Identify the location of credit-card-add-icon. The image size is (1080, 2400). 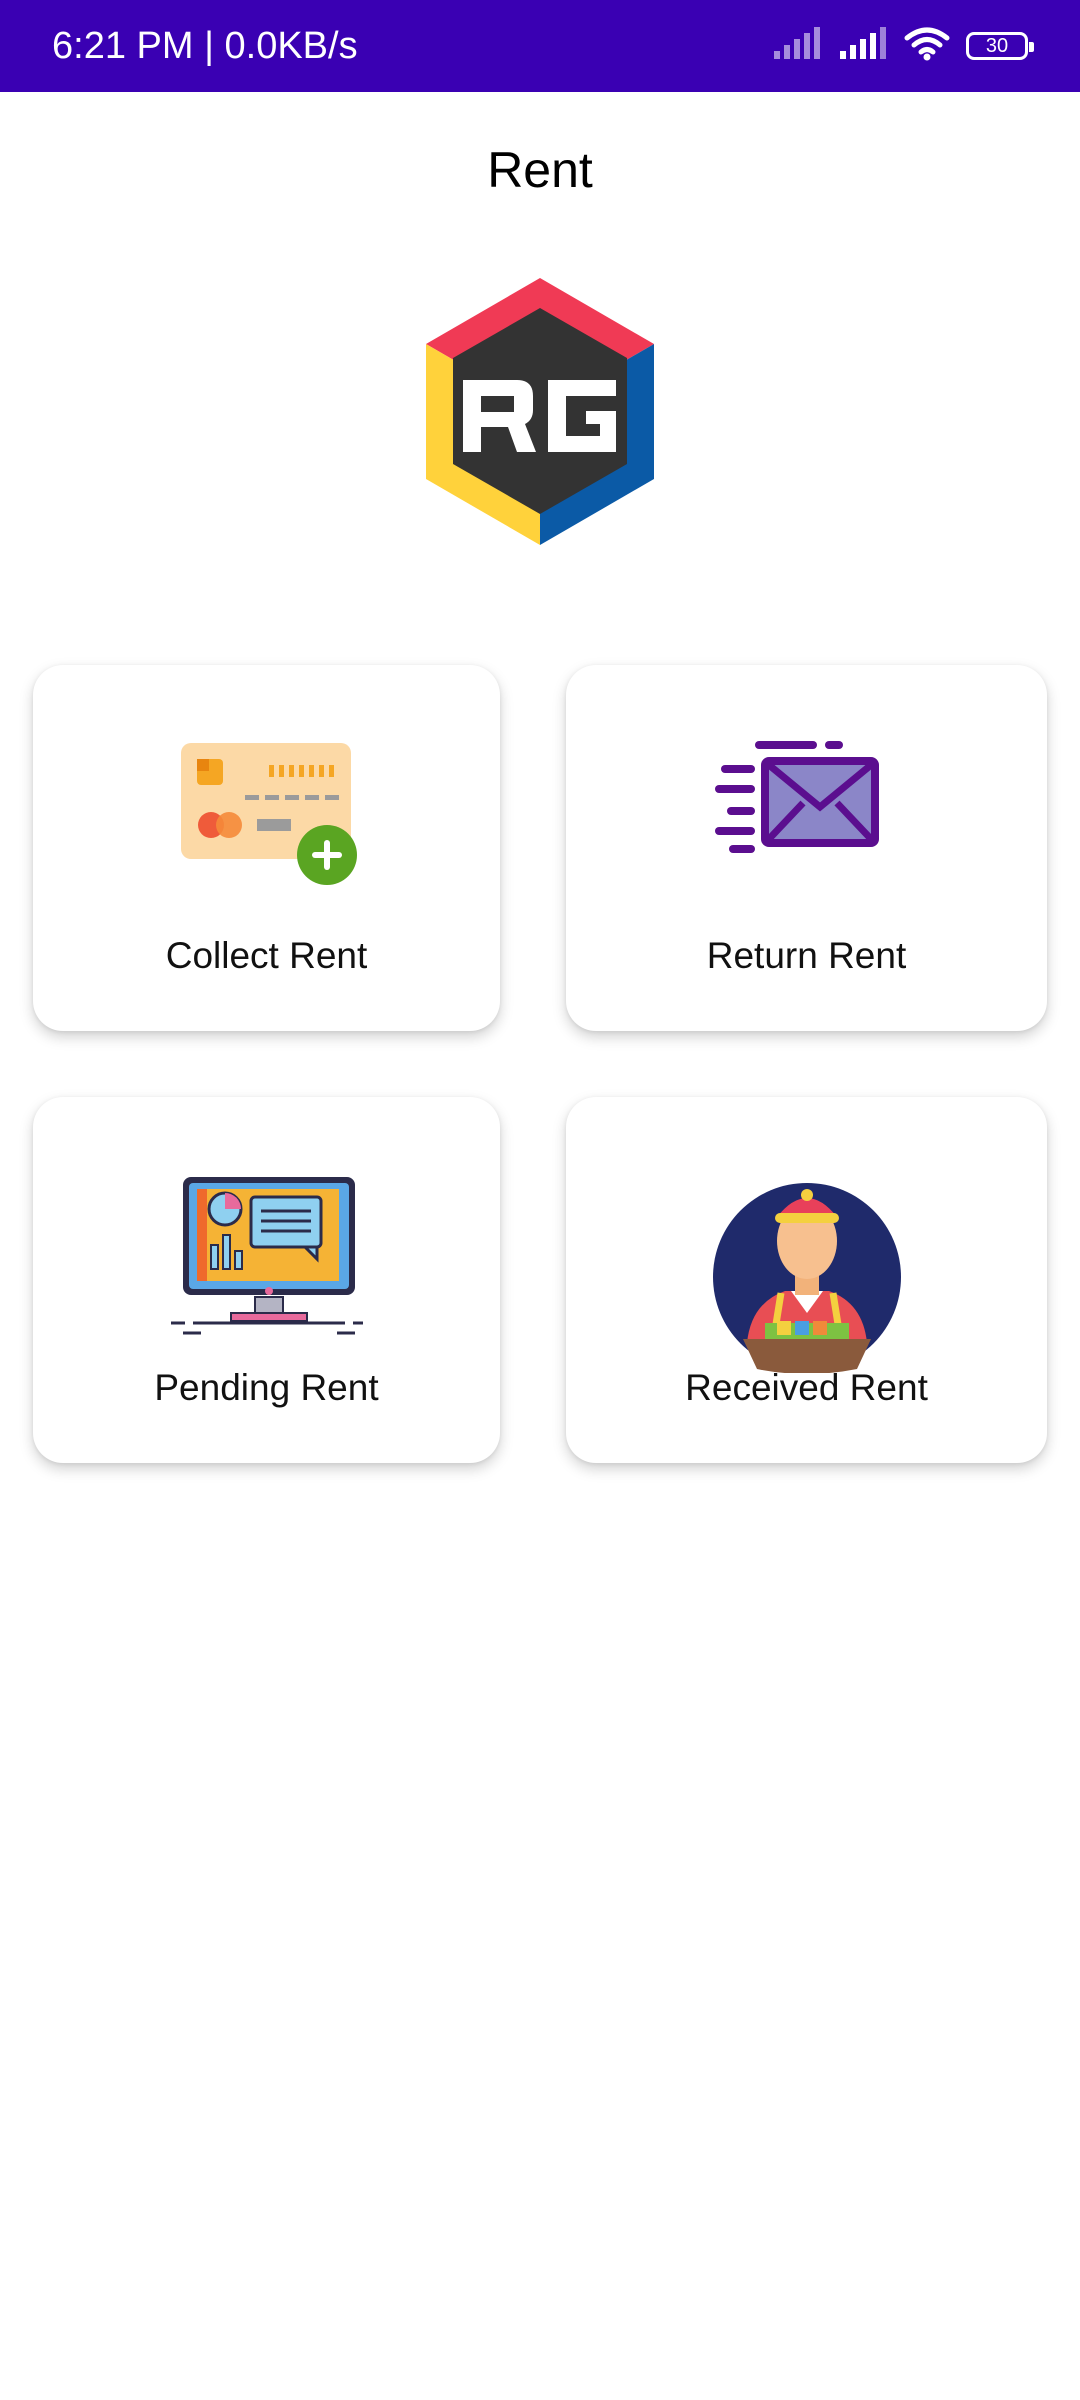
(267, 841).